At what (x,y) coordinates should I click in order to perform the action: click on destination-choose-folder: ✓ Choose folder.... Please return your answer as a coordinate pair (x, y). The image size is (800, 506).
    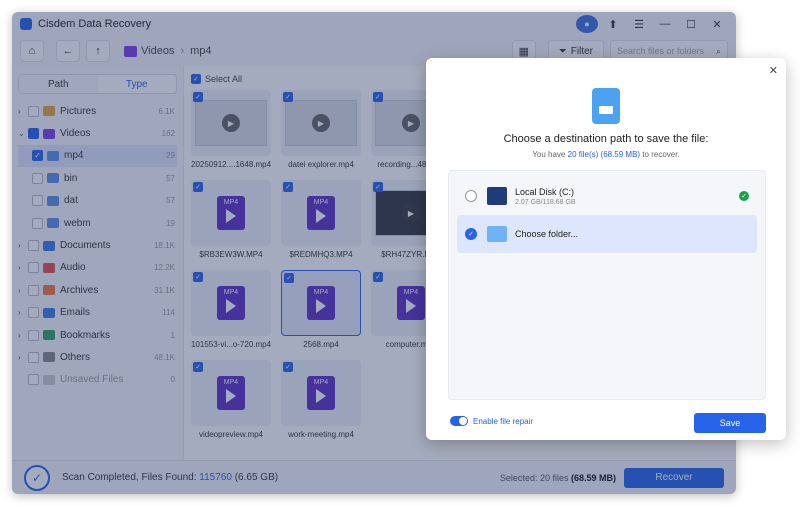
    Looking at the image, I should click on (607, 234).